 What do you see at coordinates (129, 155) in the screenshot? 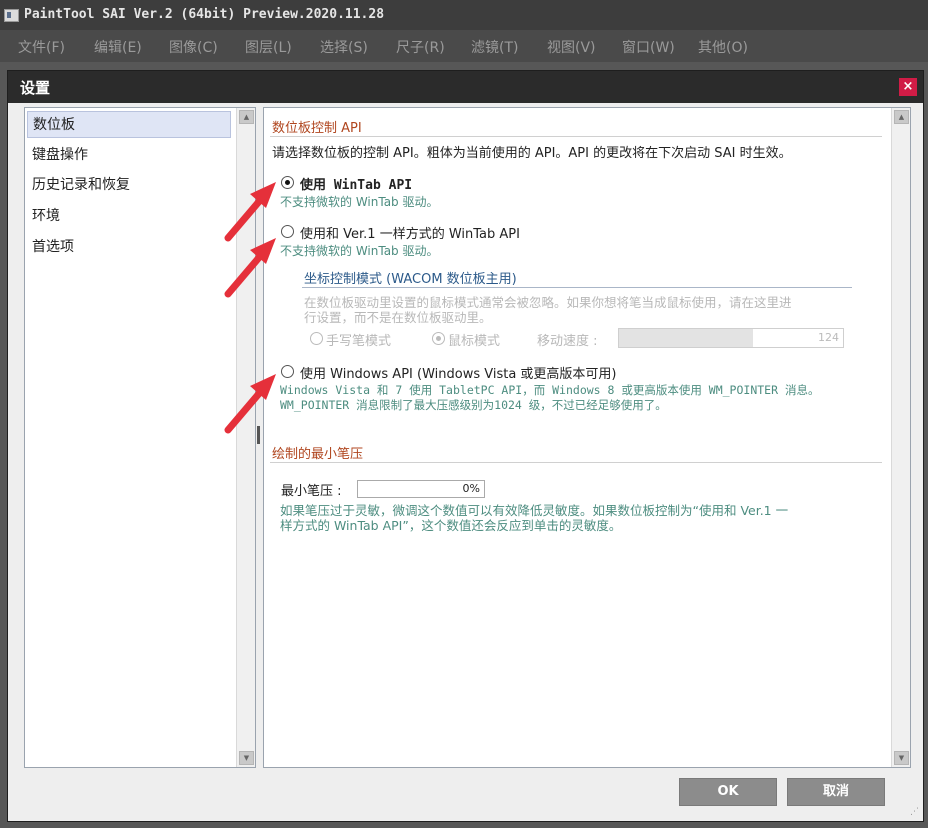
I see `sidebar-item-keyboard: 键盘操作` at bounding box center [129, 155].